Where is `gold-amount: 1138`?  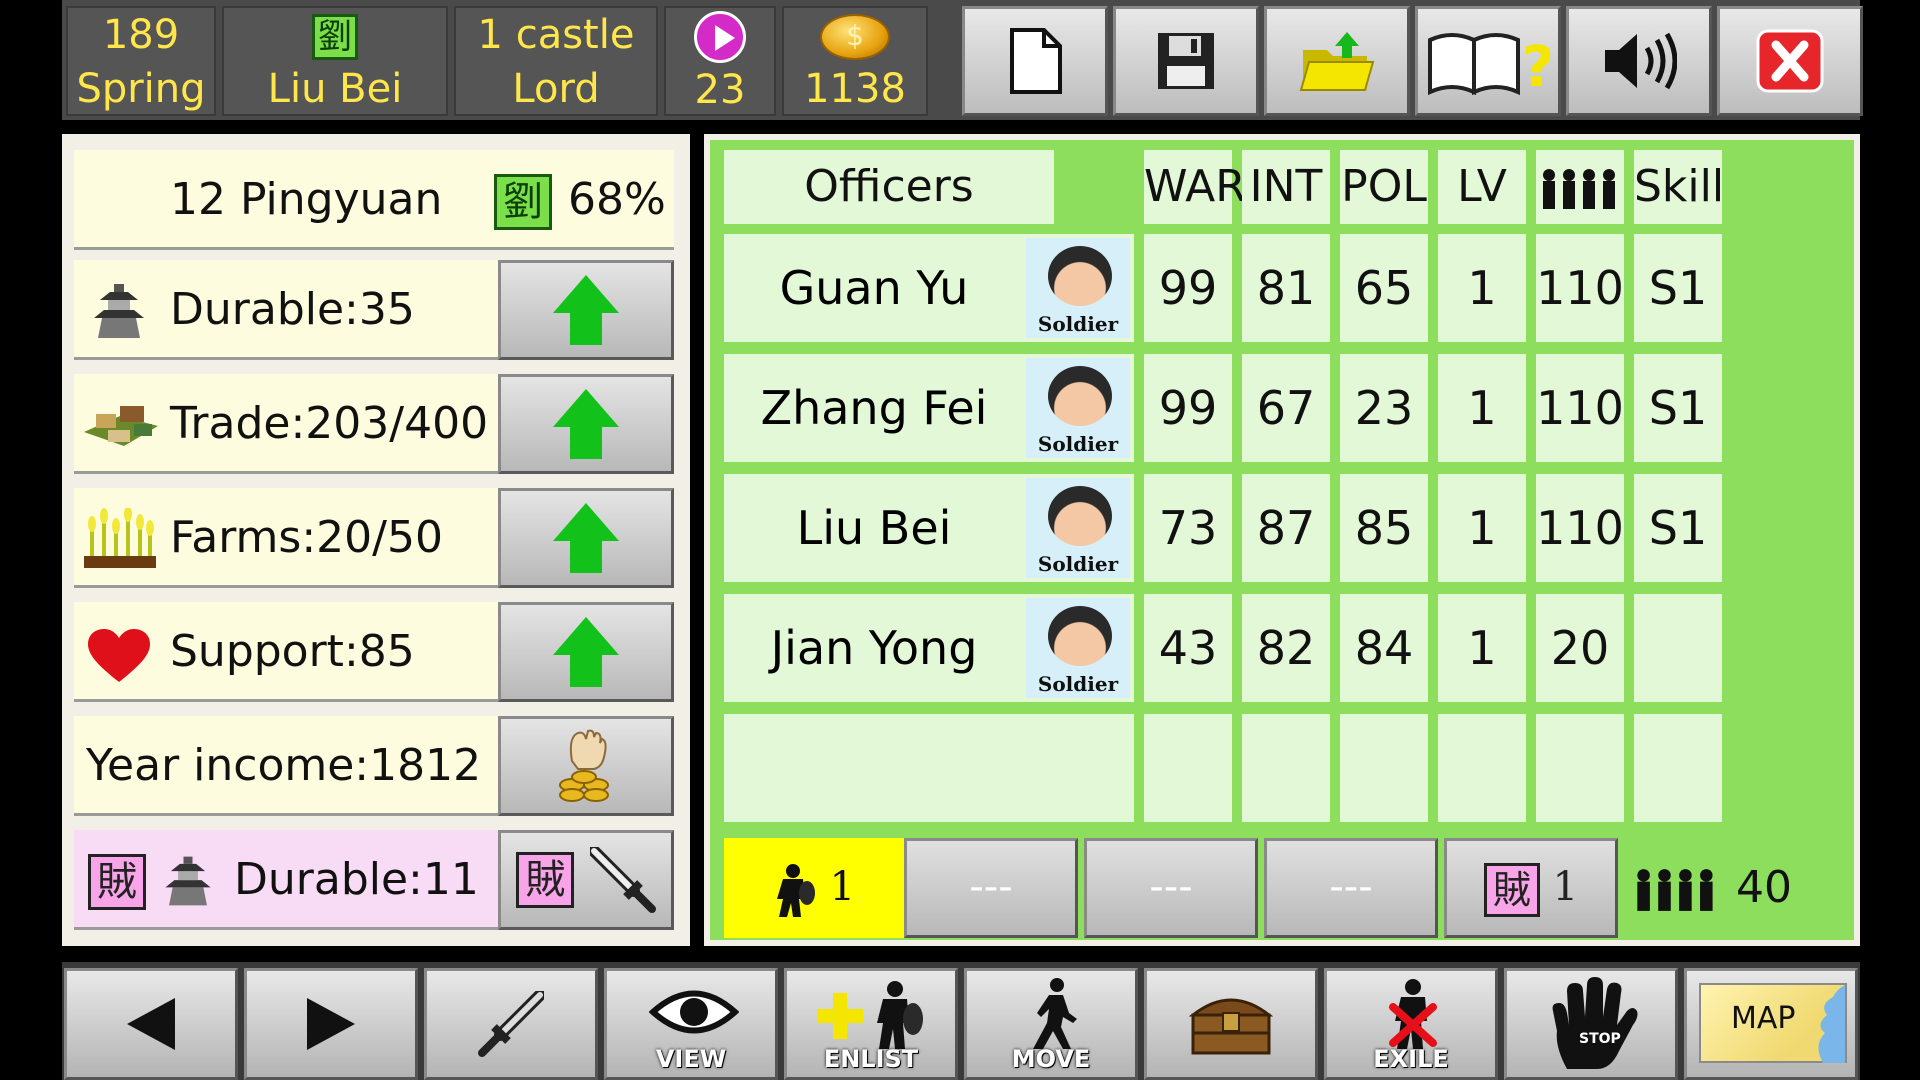 gold-amount: 1138 is located at coordinates (855, 89).